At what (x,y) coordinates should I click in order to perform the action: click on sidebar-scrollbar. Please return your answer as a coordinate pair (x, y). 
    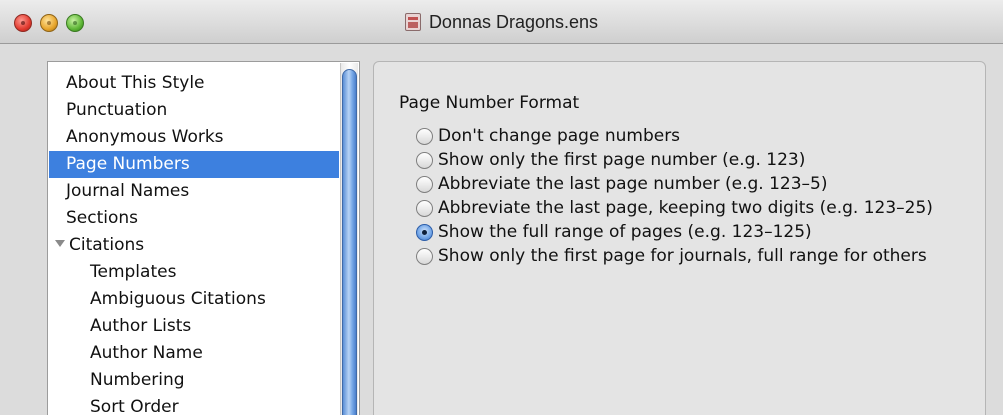
    Looking at the image, I should click on (349, 239).